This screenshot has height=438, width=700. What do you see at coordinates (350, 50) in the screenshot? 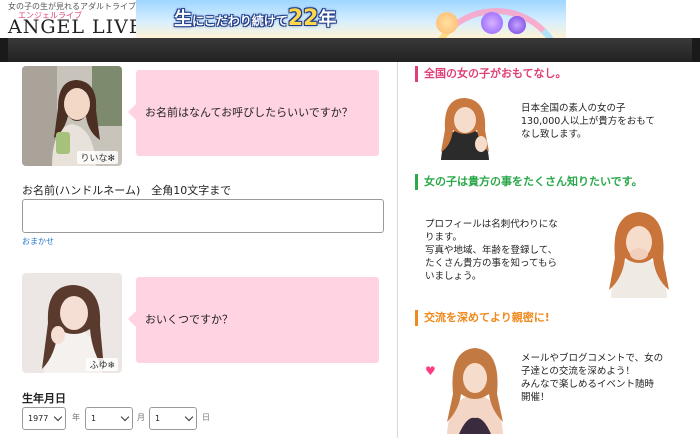
I see `nav-bar` at bounding box center [350, 50].